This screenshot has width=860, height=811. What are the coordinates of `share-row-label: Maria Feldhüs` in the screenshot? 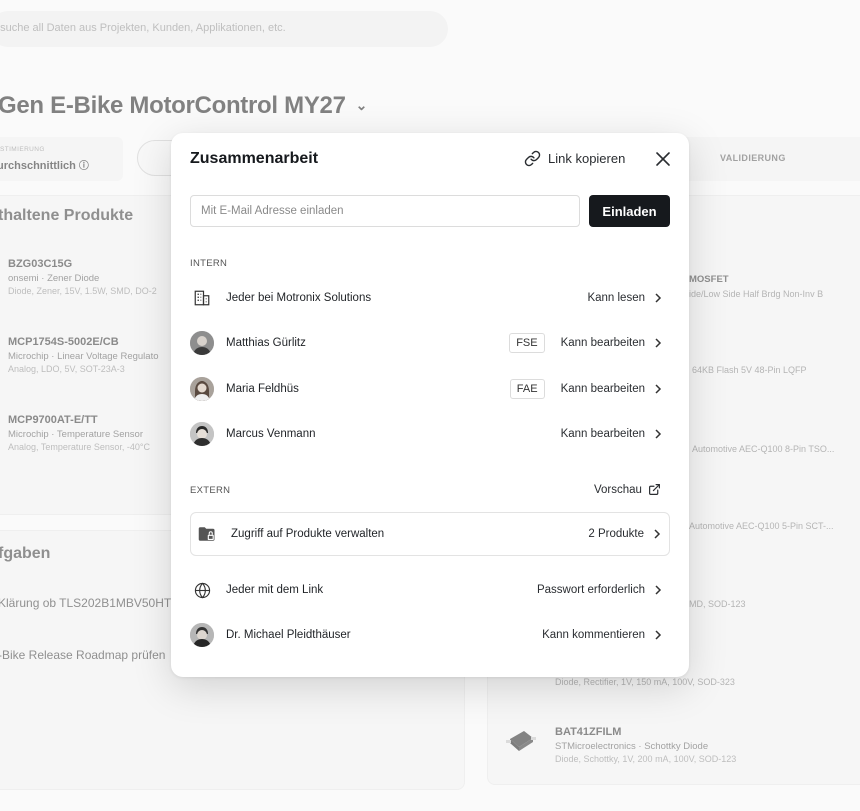 It's located at (262, 389).